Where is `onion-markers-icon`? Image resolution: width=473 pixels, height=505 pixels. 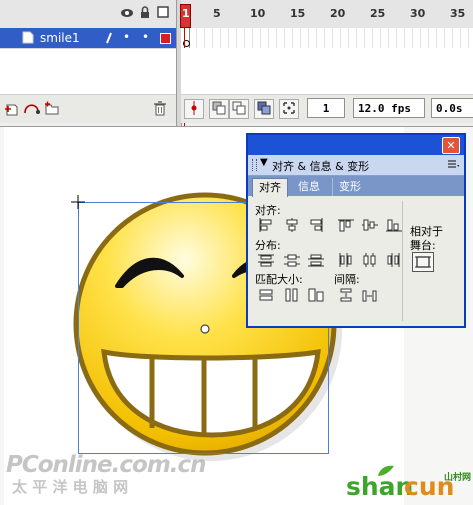
onion-markers-icon is located at coordinates (289, 108).